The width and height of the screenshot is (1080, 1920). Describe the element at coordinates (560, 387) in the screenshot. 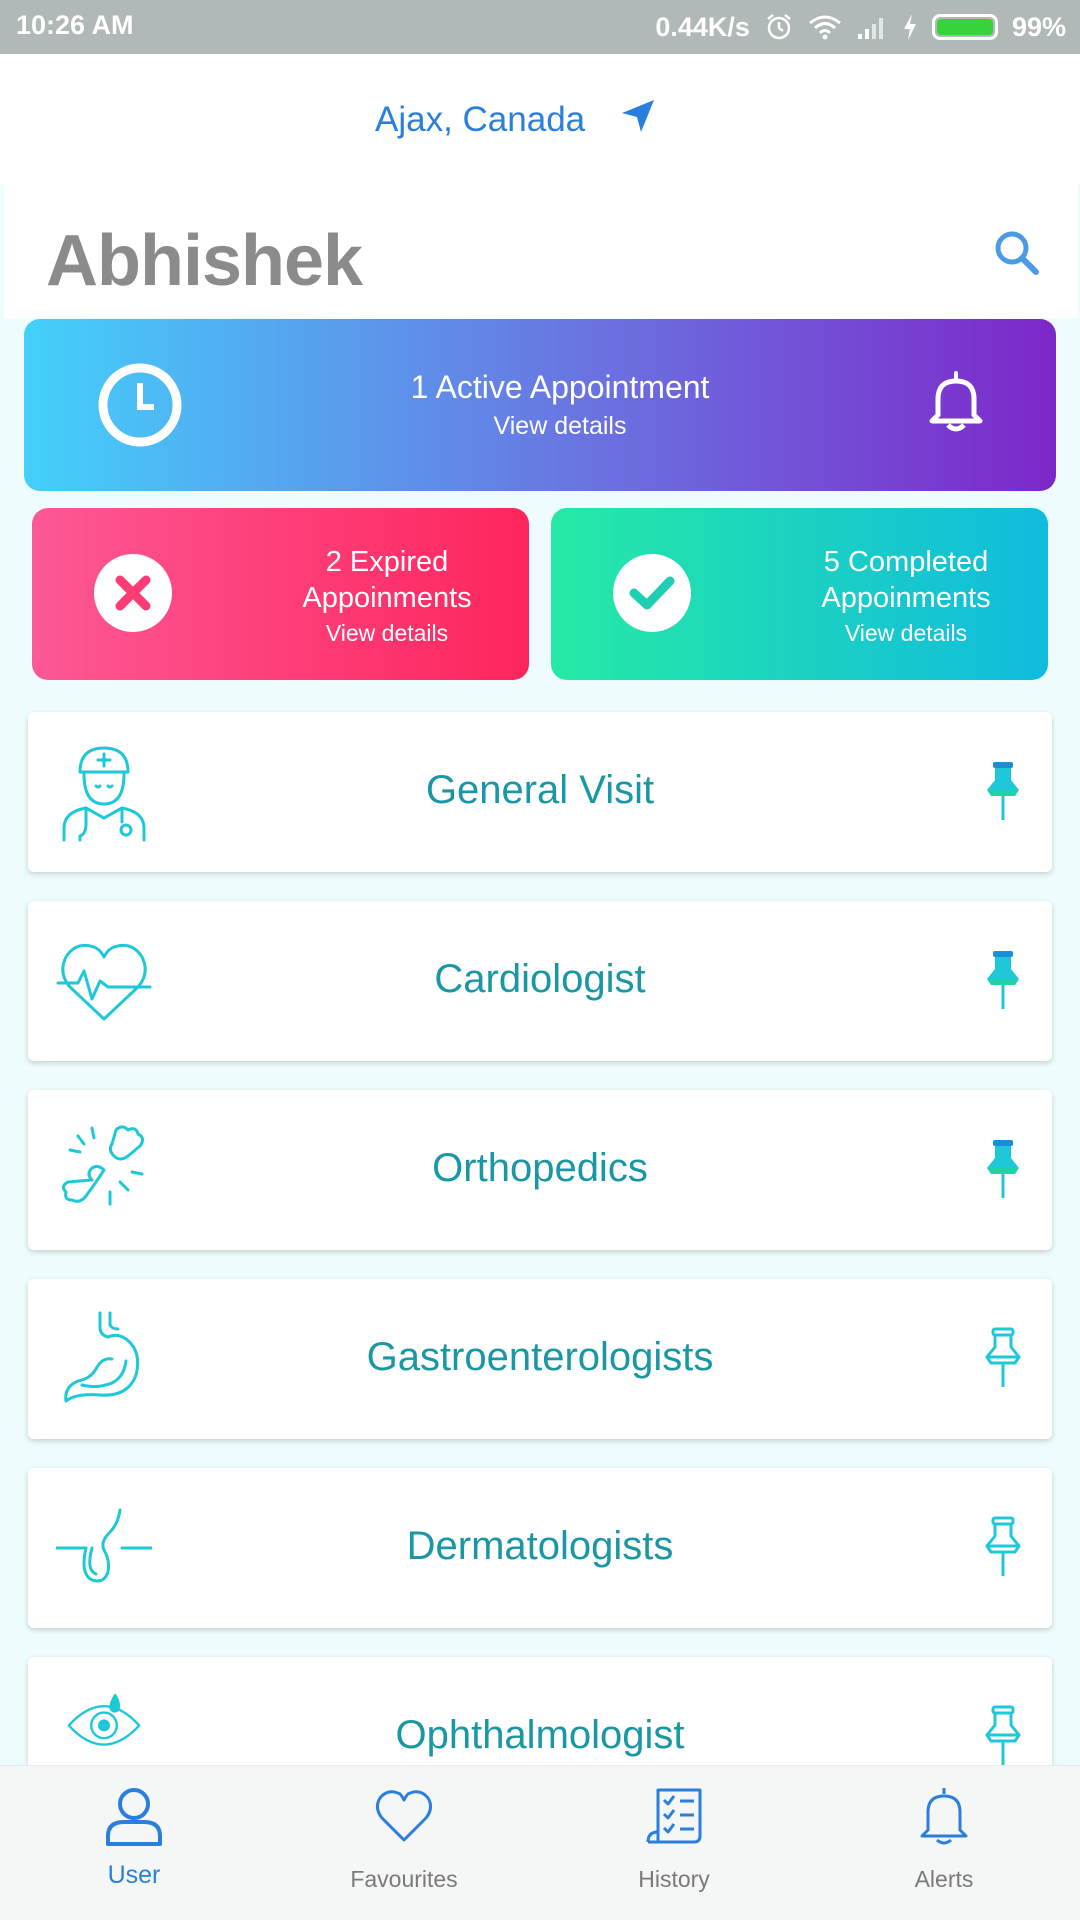

I see `active-appointment-title: 1 Active Appointment` at that location.